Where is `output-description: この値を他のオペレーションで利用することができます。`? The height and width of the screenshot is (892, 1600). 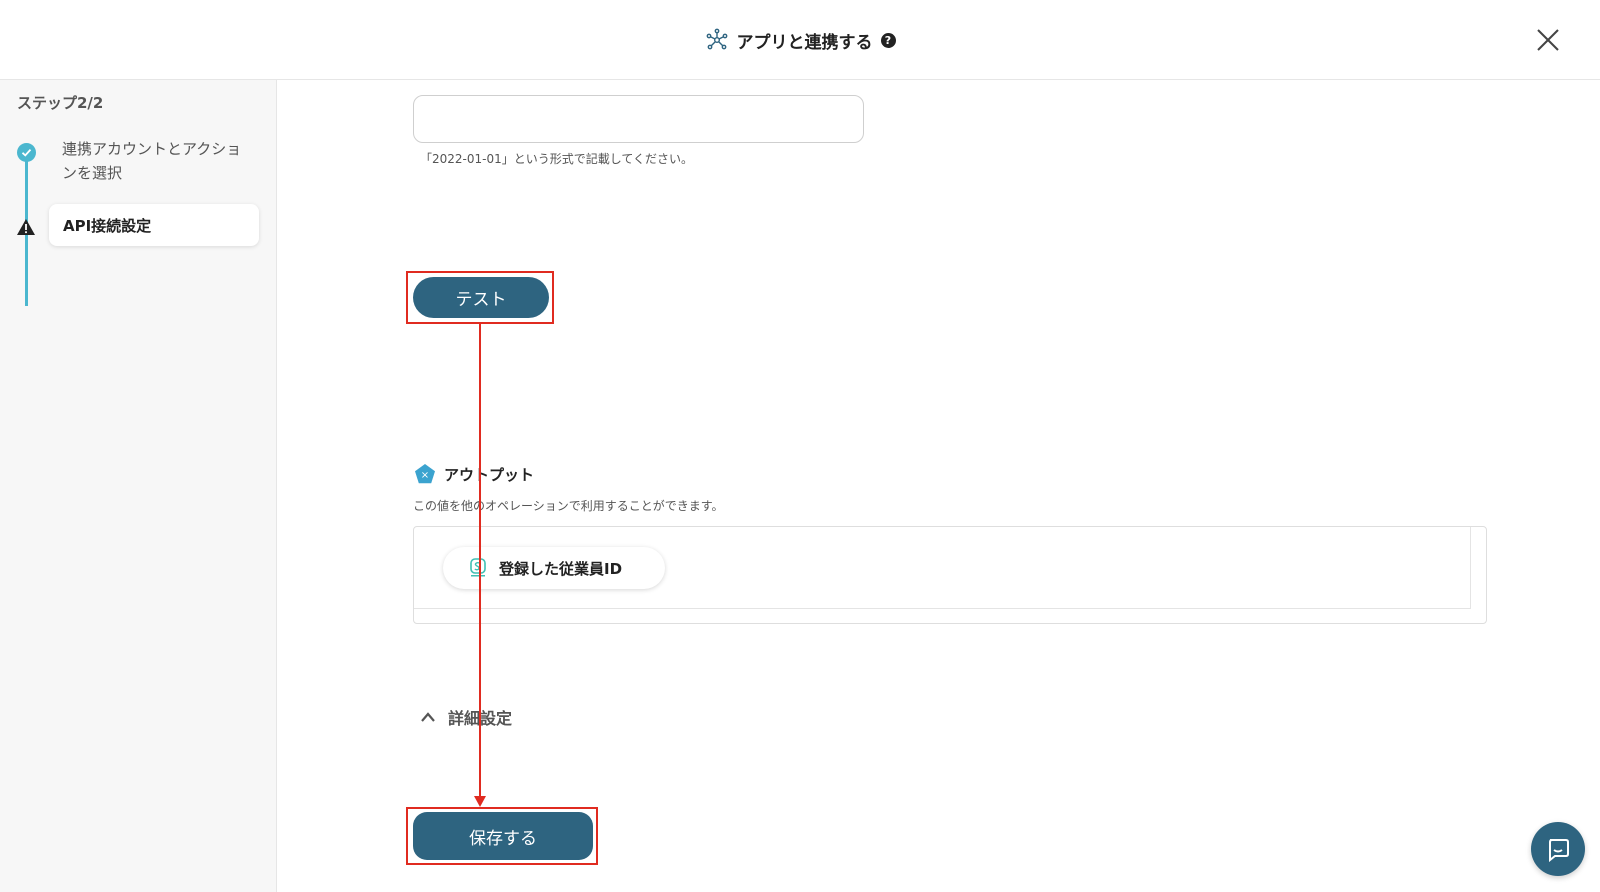 output-description: この値を他のオペレーションで利用することができます。 is located at coordinates (568, 506).